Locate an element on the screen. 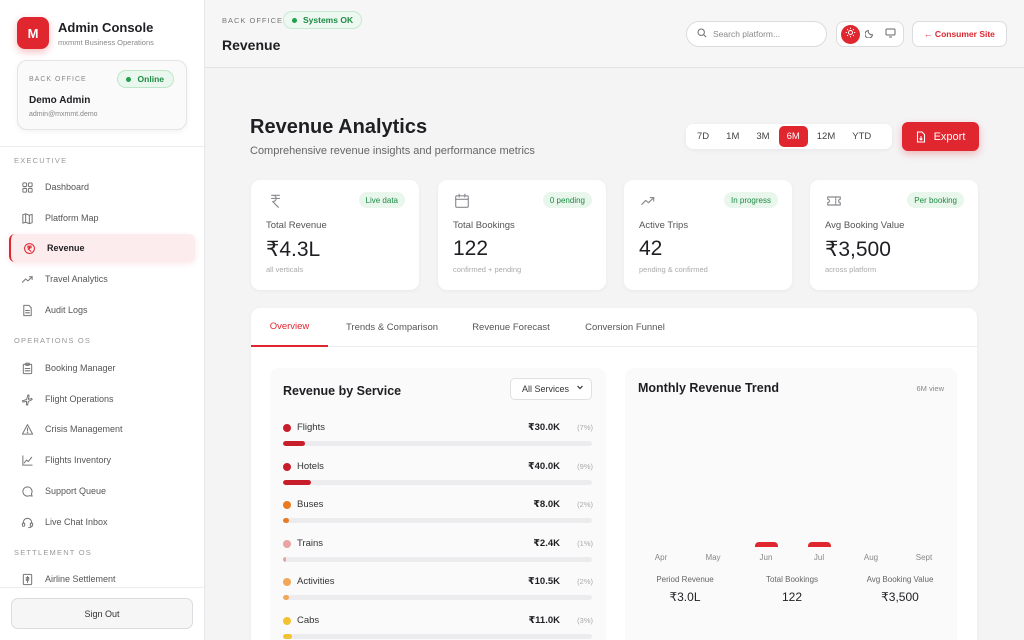 The image size is (1024, 640). range-ytd-button: YTD is located at coordinates (861, 136).